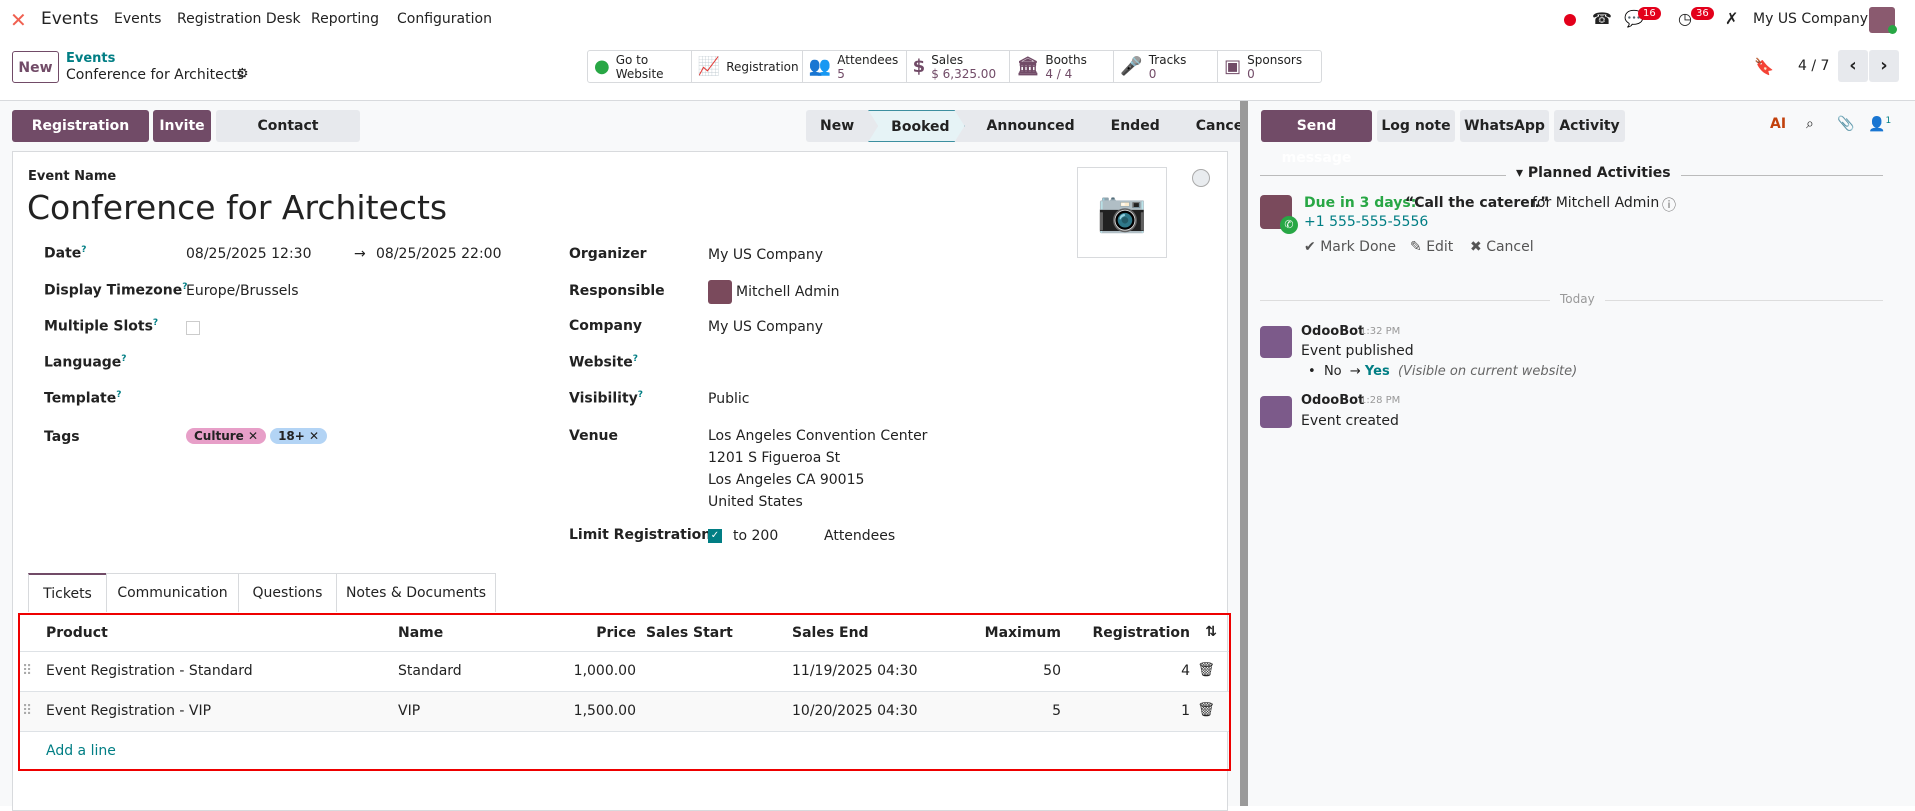 The image size is (1915, 811). What do you see at coordinates (916, 126) in the screenshot?
I see `status-booked: Booked` at bounding box center [916, 126].